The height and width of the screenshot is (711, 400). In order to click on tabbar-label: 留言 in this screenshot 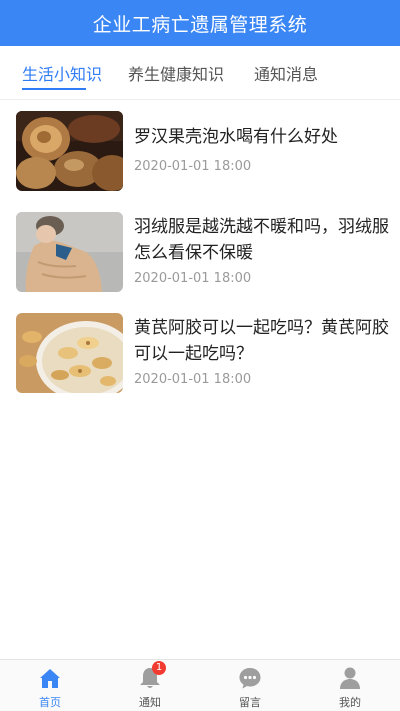, I will do `click(250, 702)`.